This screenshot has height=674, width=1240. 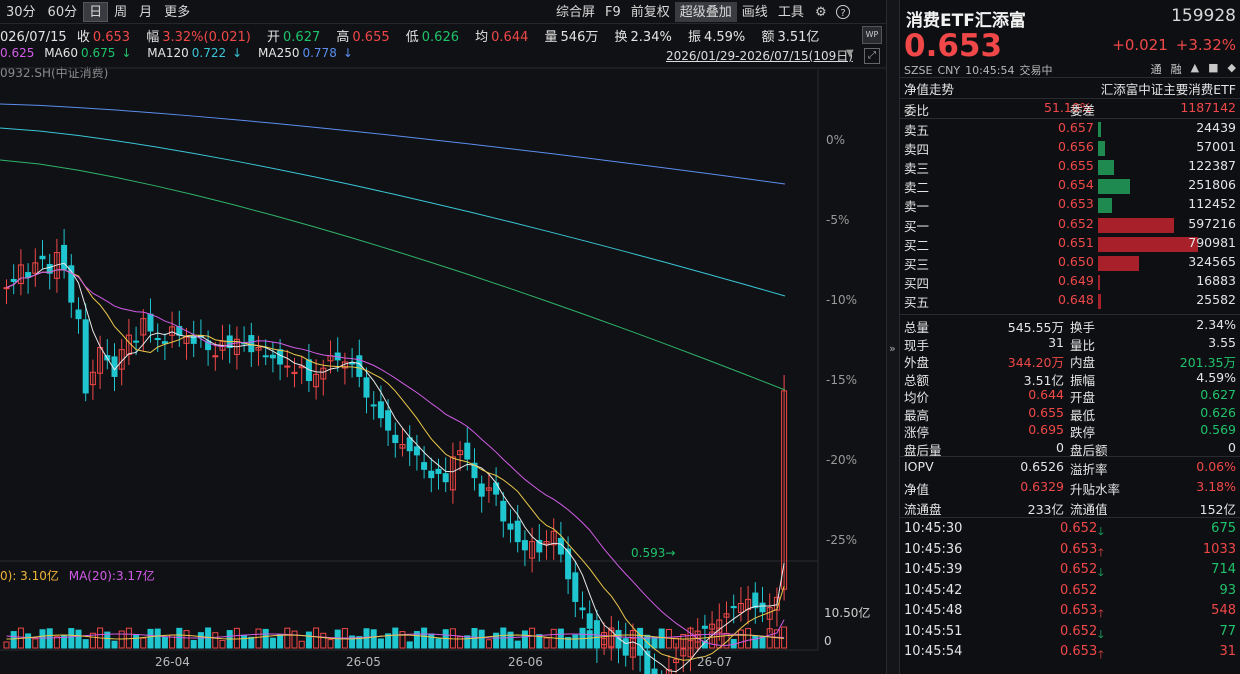 I want to click on stat-value: 233亿, so click(x=1045, y=509).